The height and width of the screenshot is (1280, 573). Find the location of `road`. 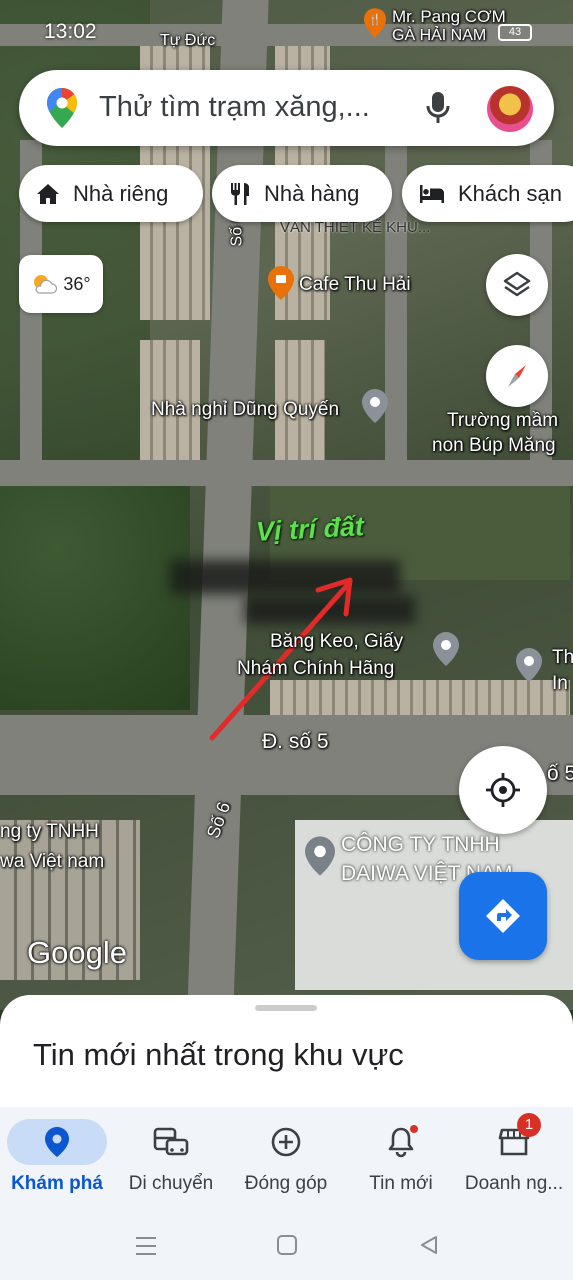

road is located at coordinates (286, 473).